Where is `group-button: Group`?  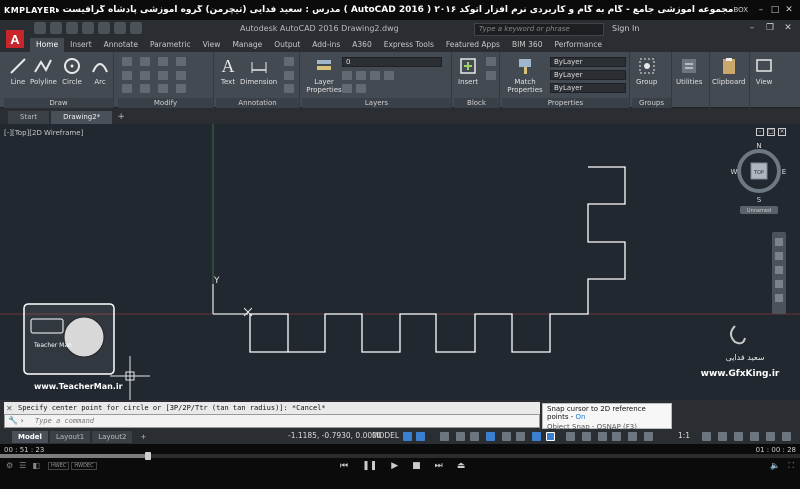
group-button: Group is located at coordinates (646, 71).